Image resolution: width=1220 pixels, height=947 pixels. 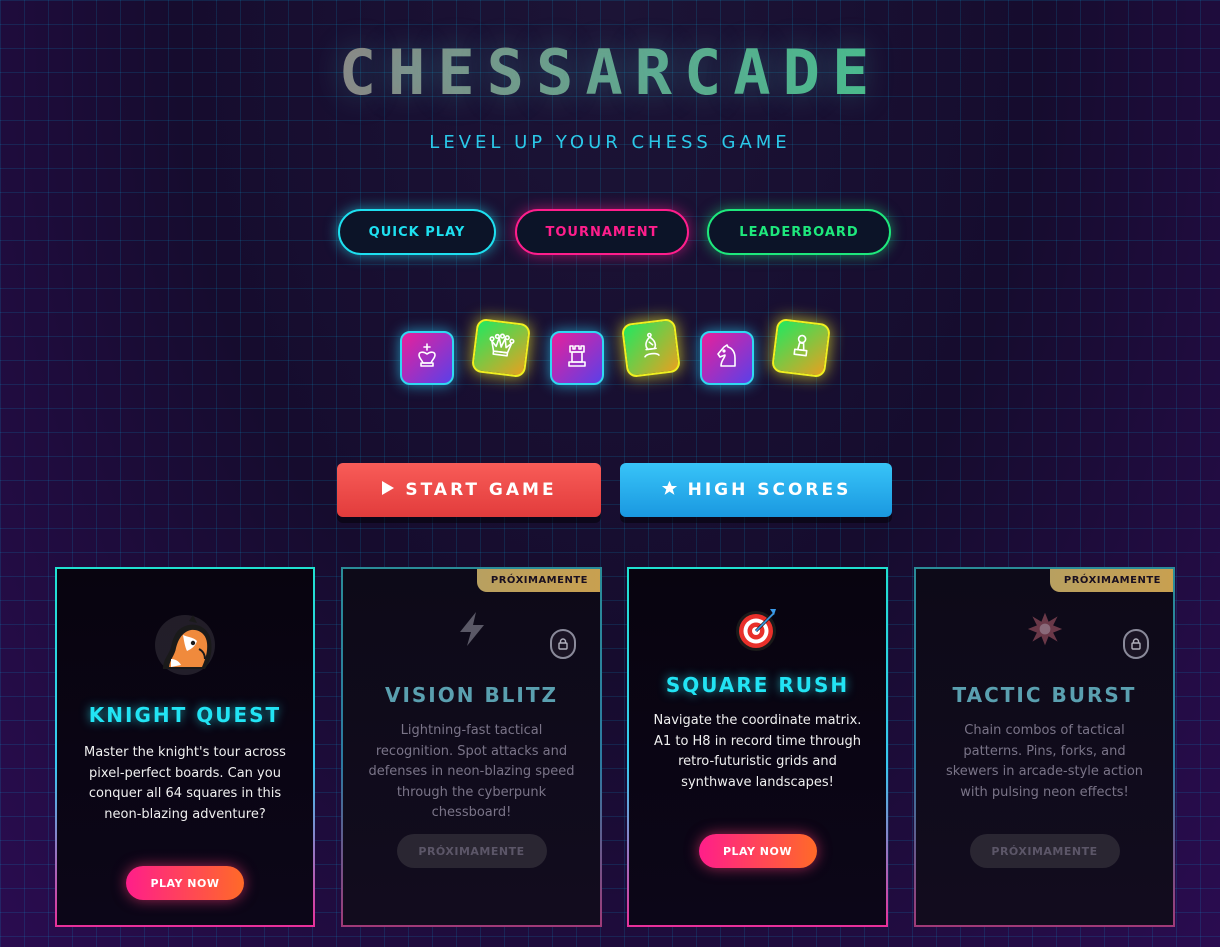 I want to click on page-title: CHESSARCADE, so click(x=610, y=72).